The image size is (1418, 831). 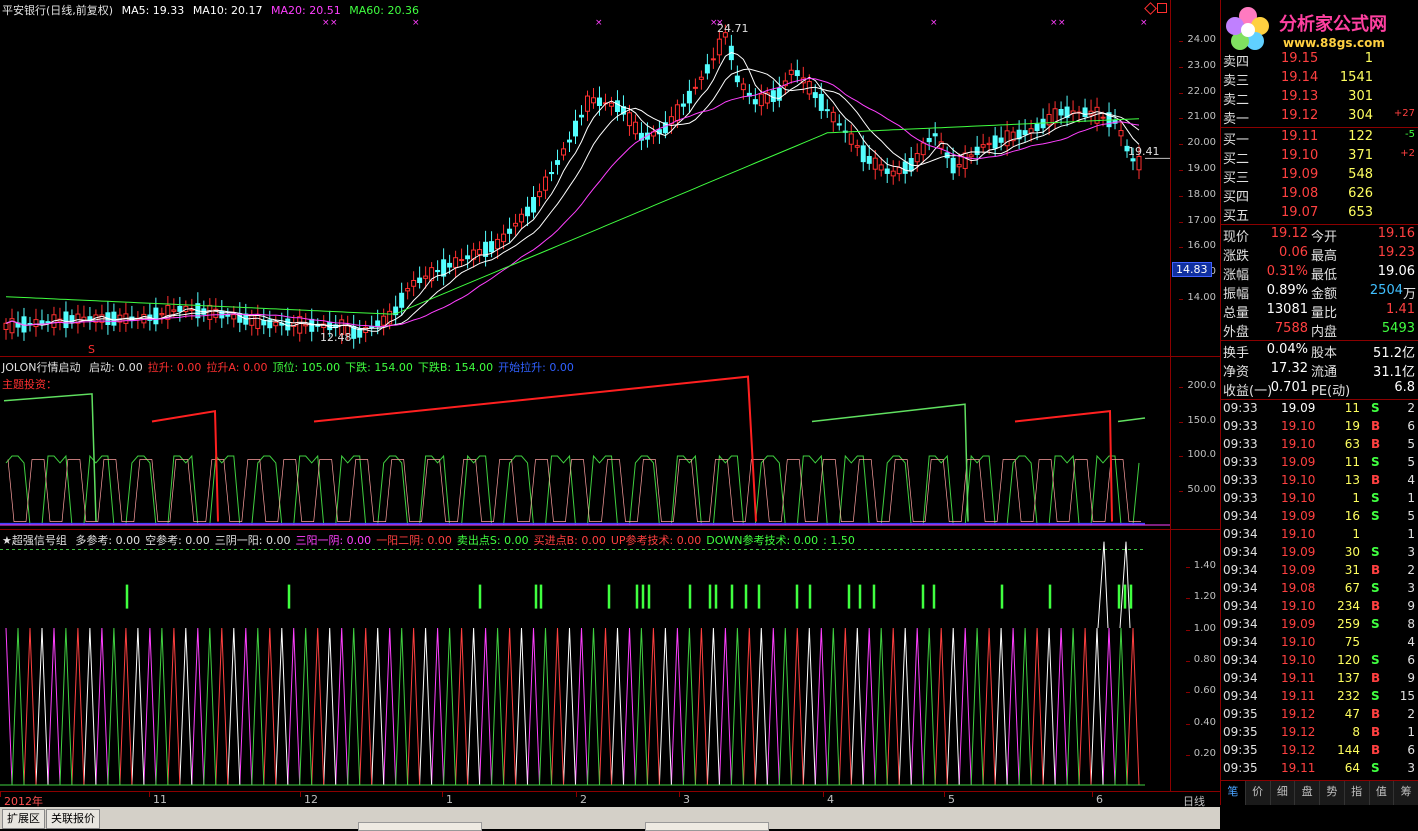 What do you see at coordinates (1333, 24) in the screenshot?
I see `logo-title: 分析家公式网` at bounding box center [1333, 24].